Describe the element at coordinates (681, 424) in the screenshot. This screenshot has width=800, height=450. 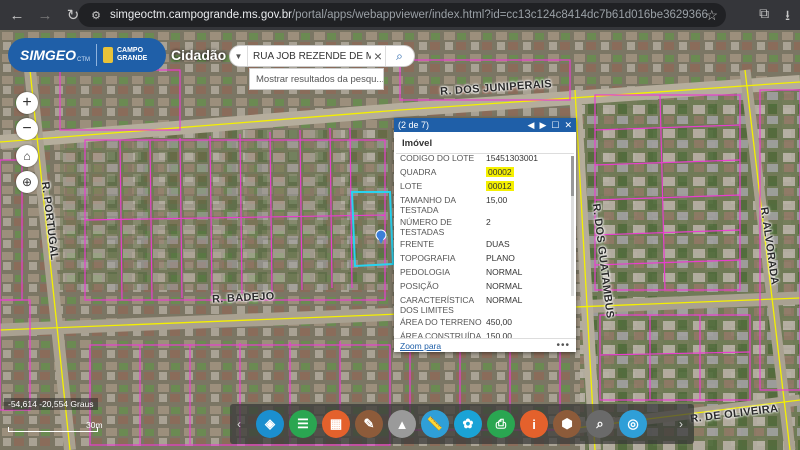
I see `toolbar-next-icon: ›` at that location.